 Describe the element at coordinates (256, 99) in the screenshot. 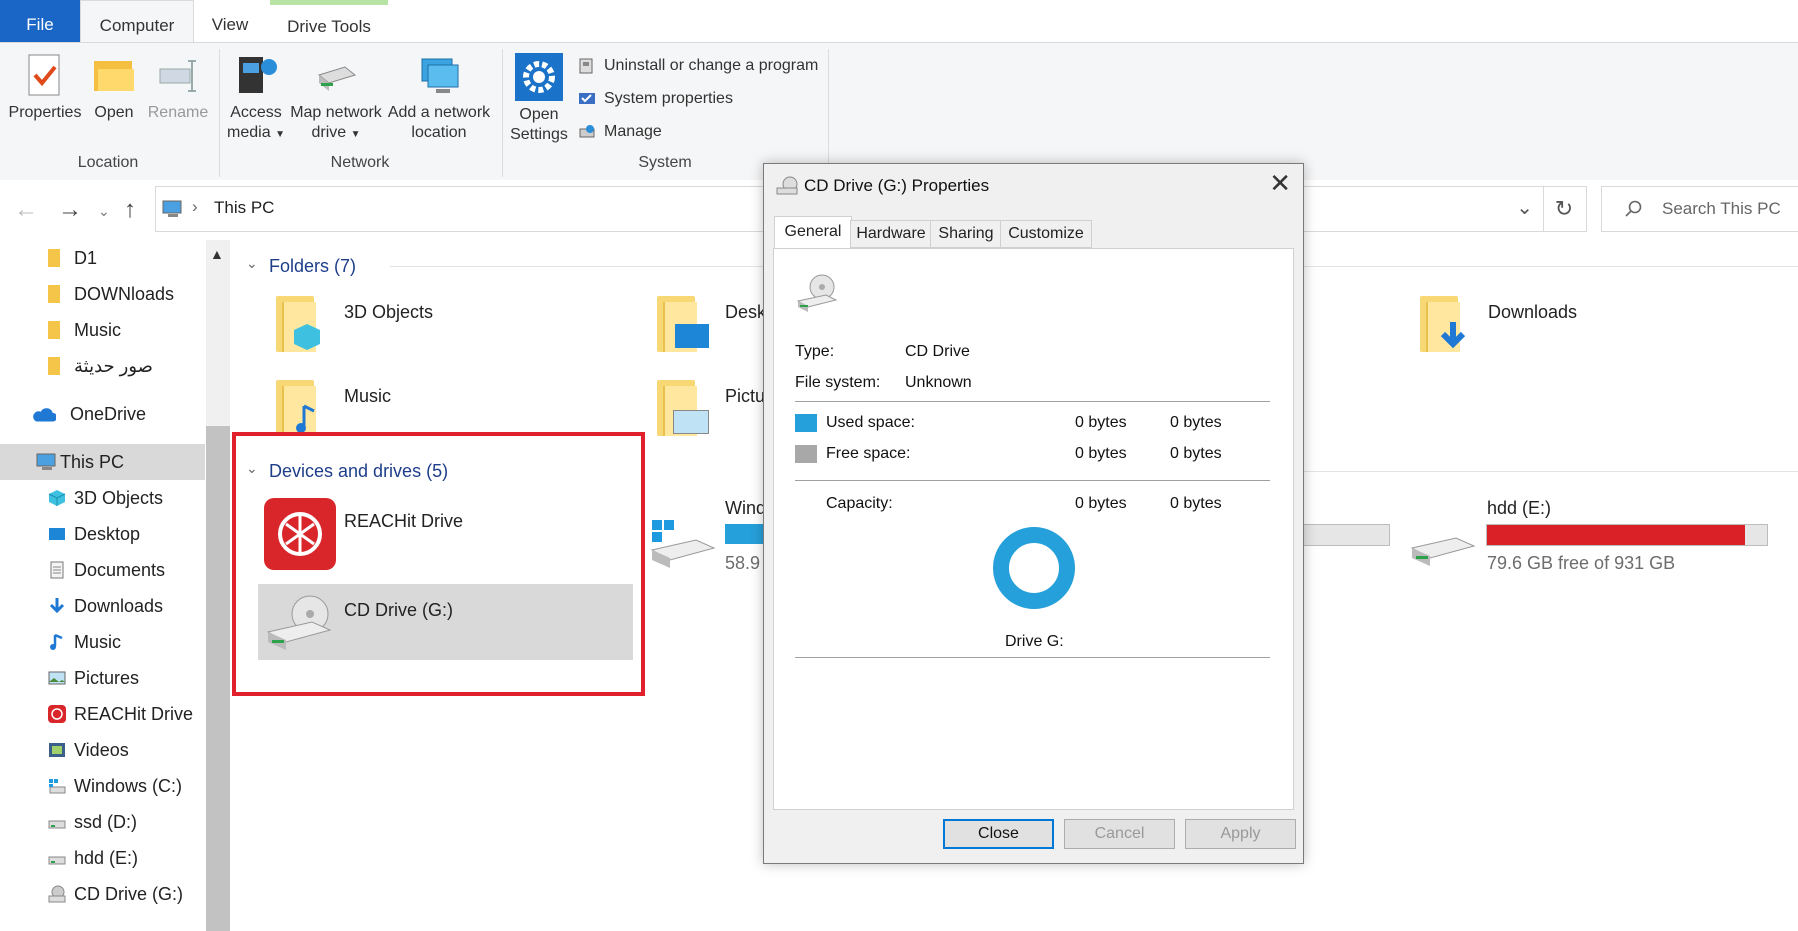

I see `access-media-button: Access media ▼` at that location.